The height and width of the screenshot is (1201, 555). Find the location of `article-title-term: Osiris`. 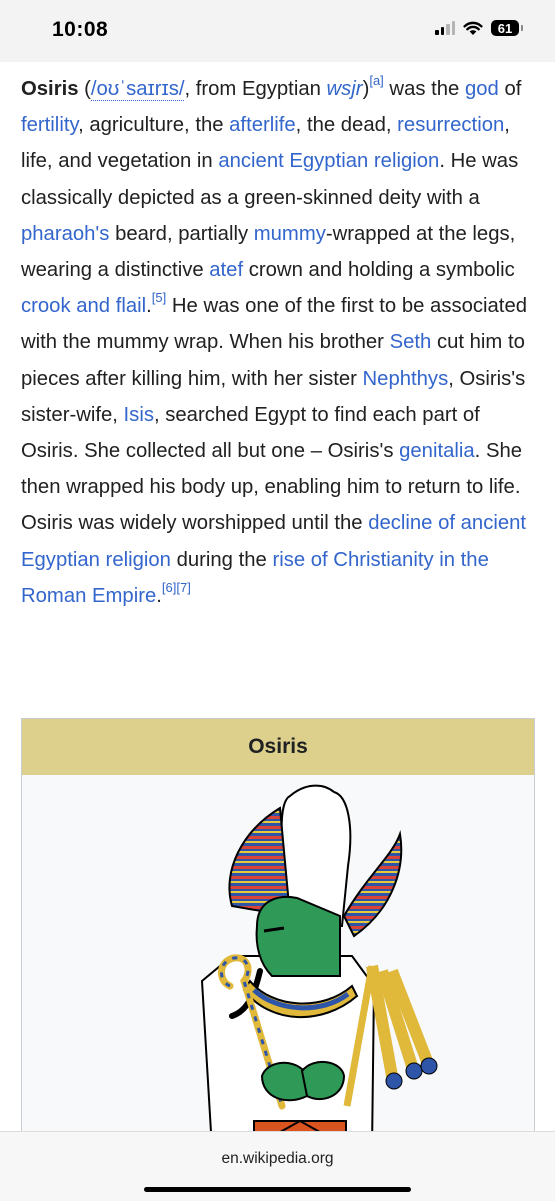

article-title-term: Osiris is located at coordinates (50, 89).